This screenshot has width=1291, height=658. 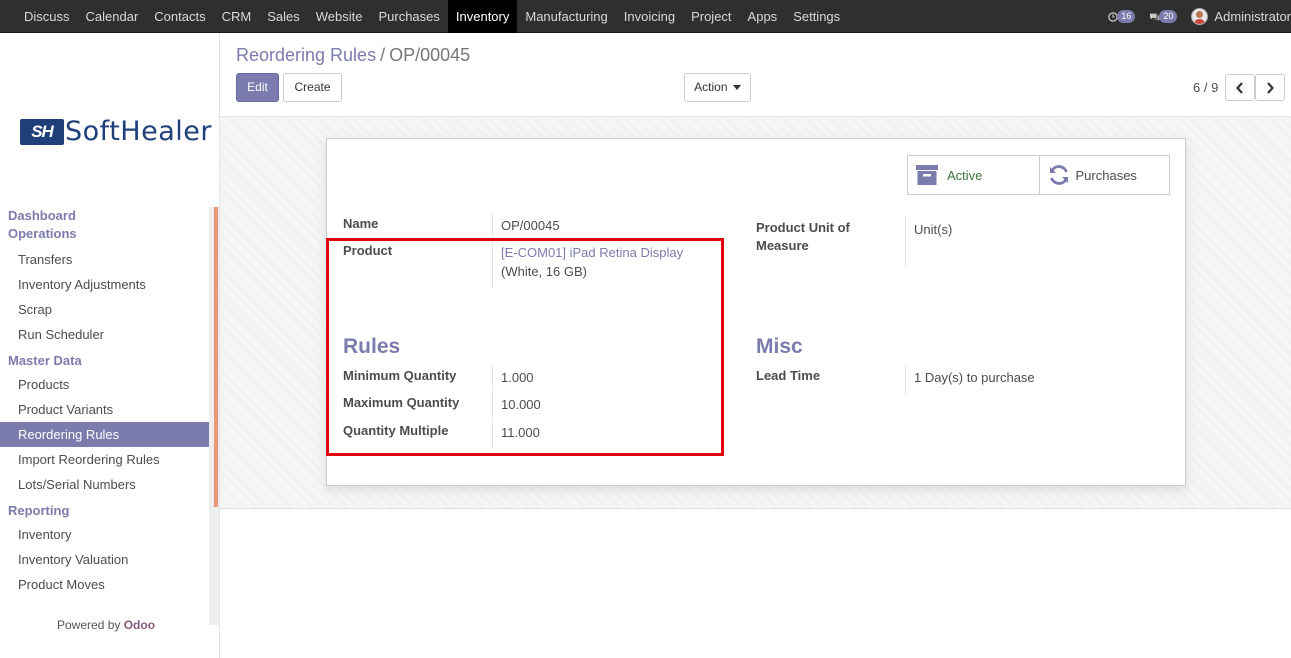 What do you see at coordinates (525, 347) in the screenshot?
I see `highlight-box` at bounding box center [525, 347].